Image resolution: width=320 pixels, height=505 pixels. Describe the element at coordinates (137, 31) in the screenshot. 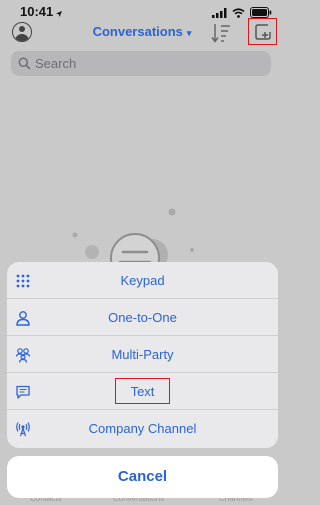

I see `page-title: Conversations` at that location.